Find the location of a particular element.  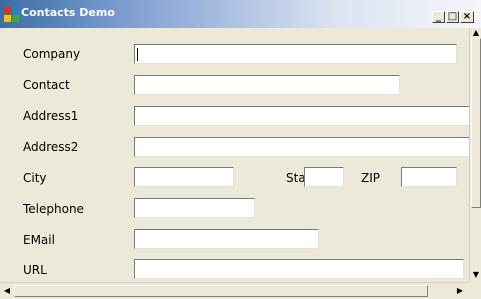

vertical-scrollbar: ▲ ▼ is located at coordinates (475, 155).